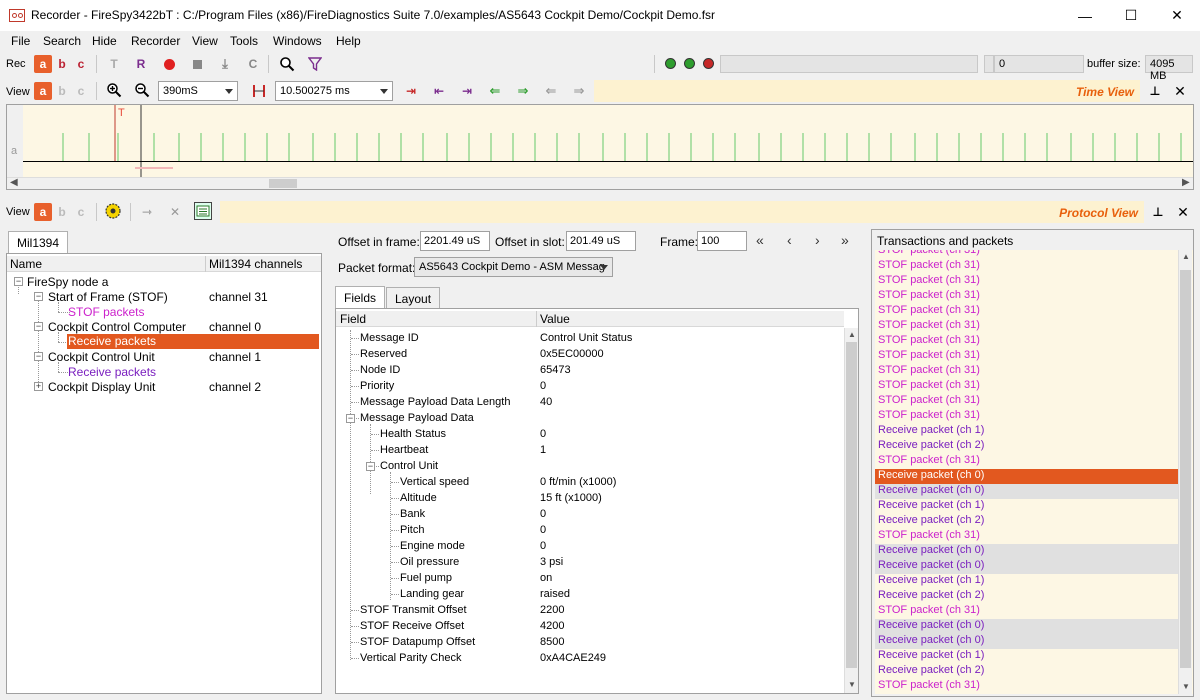 Image resolution: width=1200 pixels, height=700 pixels. Describe the element at coordinates (591, 402) in the screenshot. I see `field-row: Message Payload Data Length 40` at that location.